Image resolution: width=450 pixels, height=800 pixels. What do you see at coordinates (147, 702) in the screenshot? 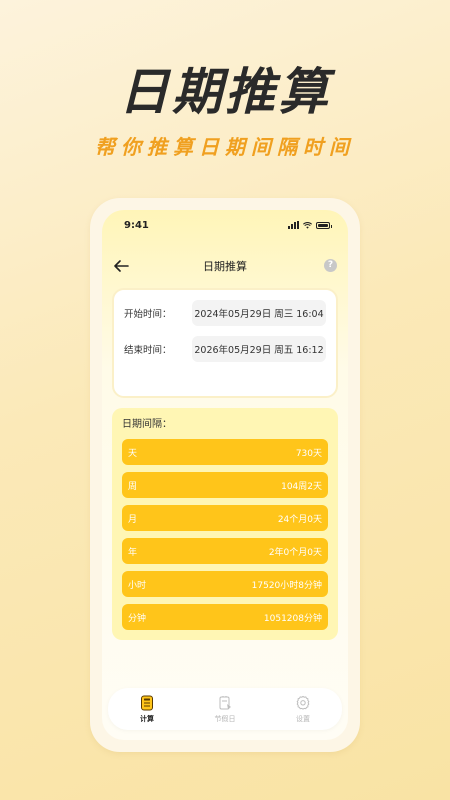
I see `calculator-icon` at bounding box center [147, 702].